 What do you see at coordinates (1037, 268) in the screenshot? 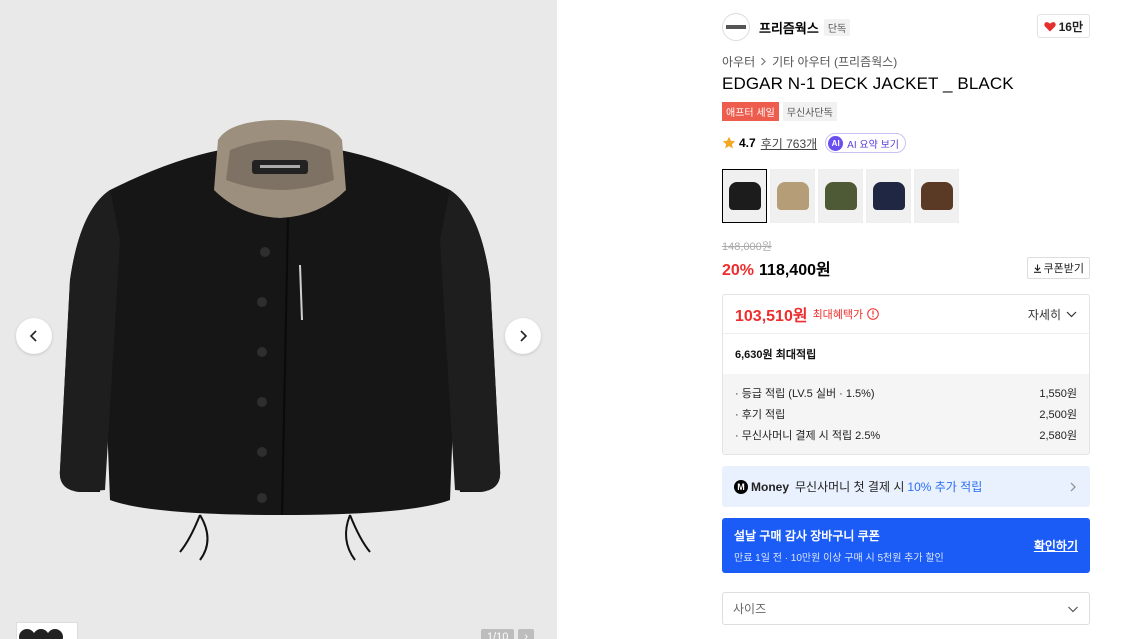
I see `download-icon` at bounding box center [1037, 268].